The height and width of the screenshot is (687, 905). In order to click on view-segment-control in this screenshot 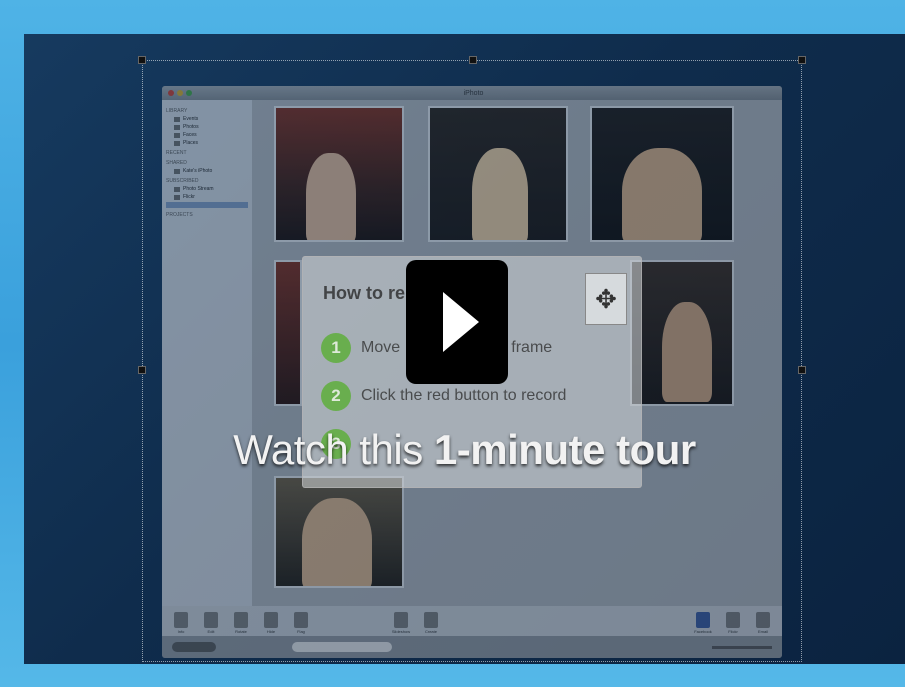, I will do `click(194, 647)`.